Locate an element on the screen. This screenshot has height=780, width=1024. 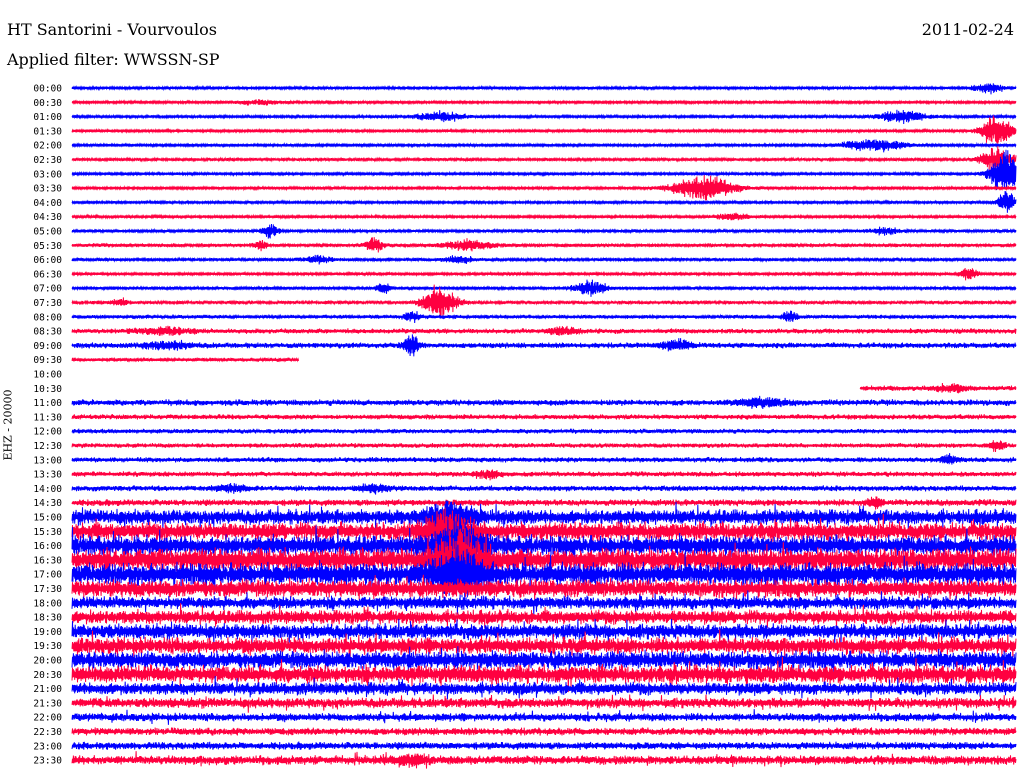
row-time-label: 00:00 is located at coordinates (47, 89).